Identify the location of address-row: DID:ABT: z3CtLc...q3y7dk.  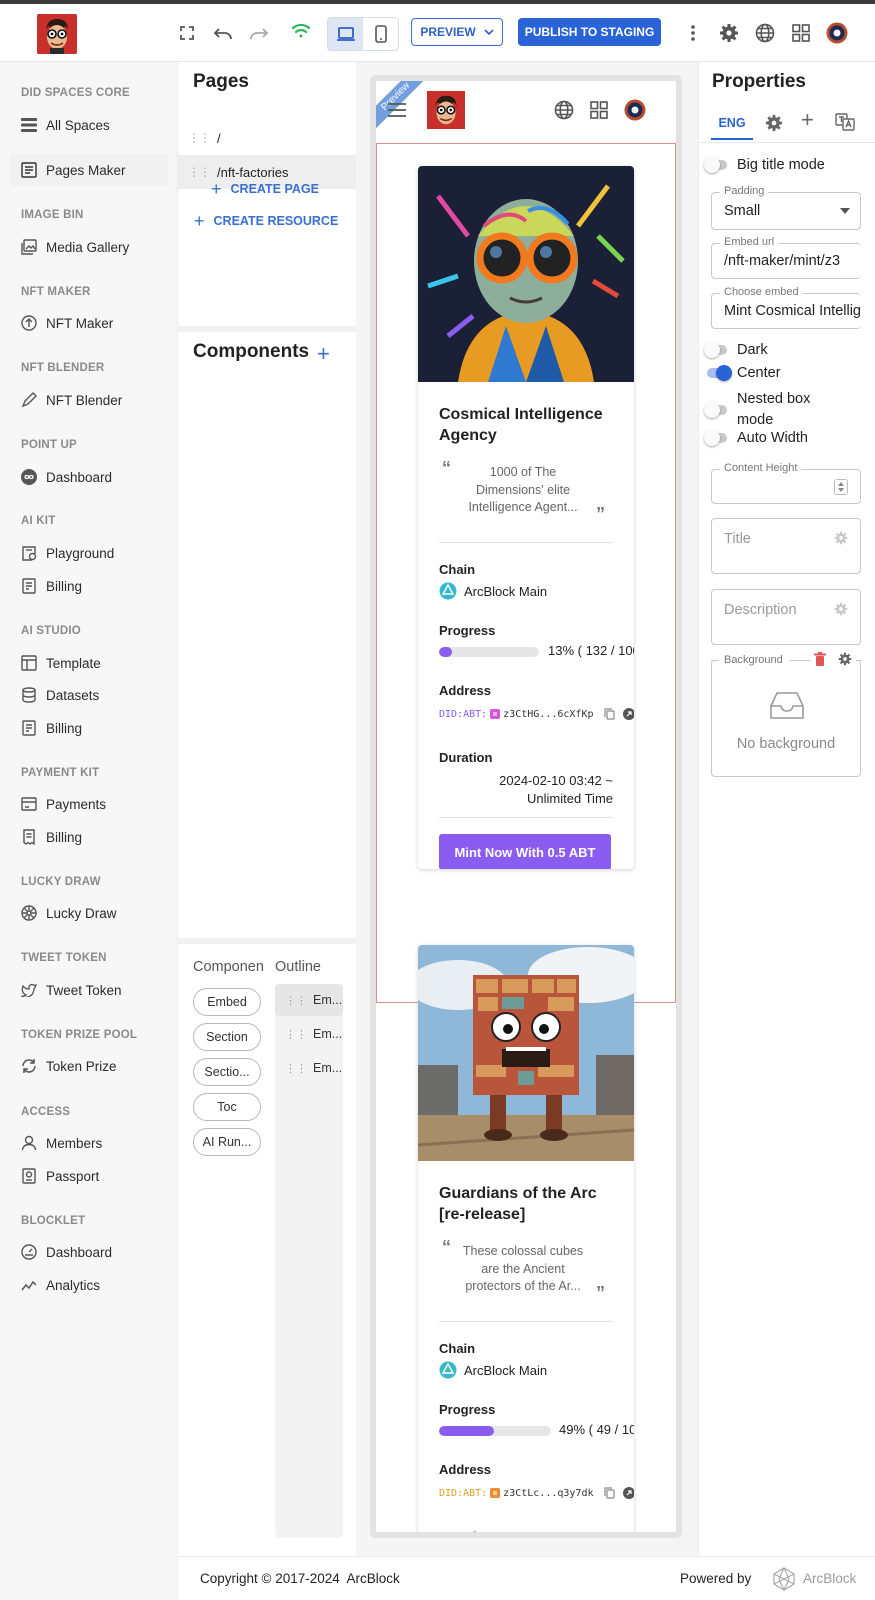
(536, 1493).